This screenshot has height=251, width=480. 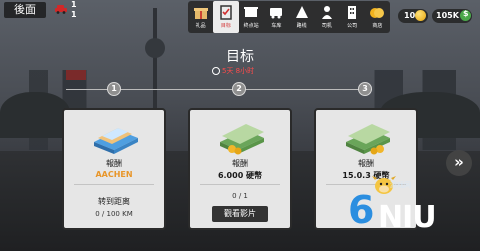 What do you see at coordinates (240, 169) in the screenshot?
I see `objective-card-2: 報酬 6.000 硬幣 0 / 1 觀看影片` at bounding box center [240, 169].